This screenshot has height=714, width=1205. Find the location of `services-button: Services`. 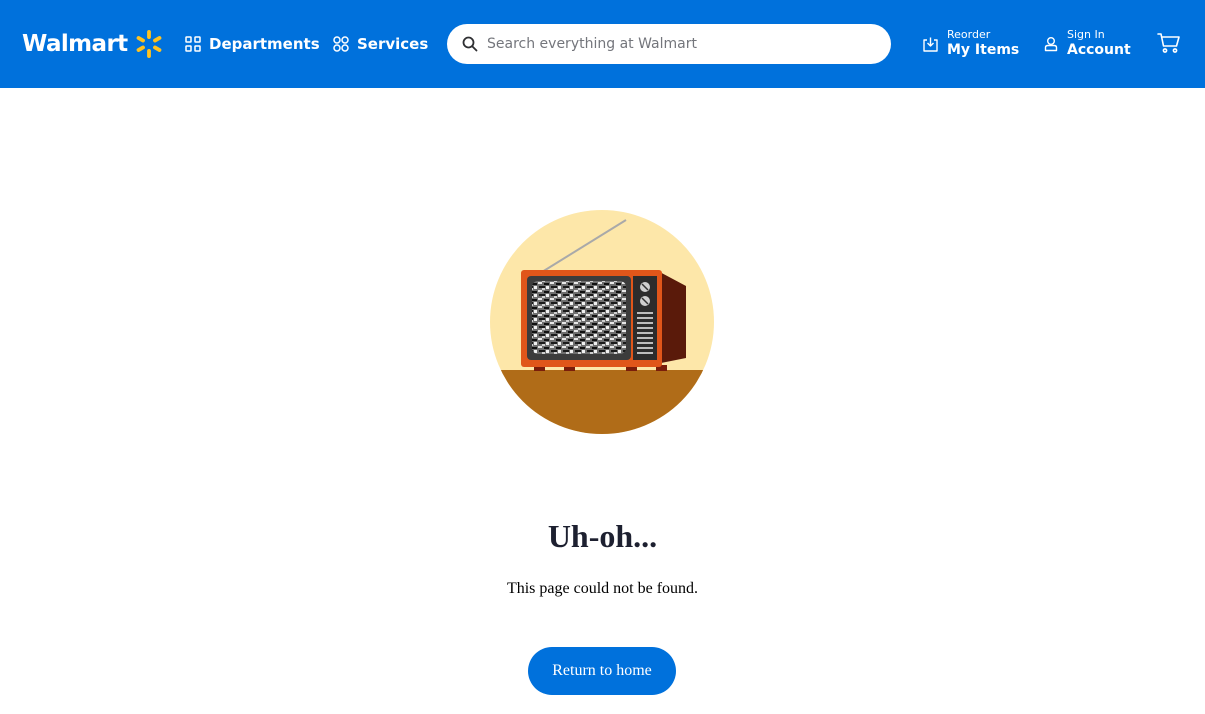

services-button: Services is located at coordinates (380, 44).